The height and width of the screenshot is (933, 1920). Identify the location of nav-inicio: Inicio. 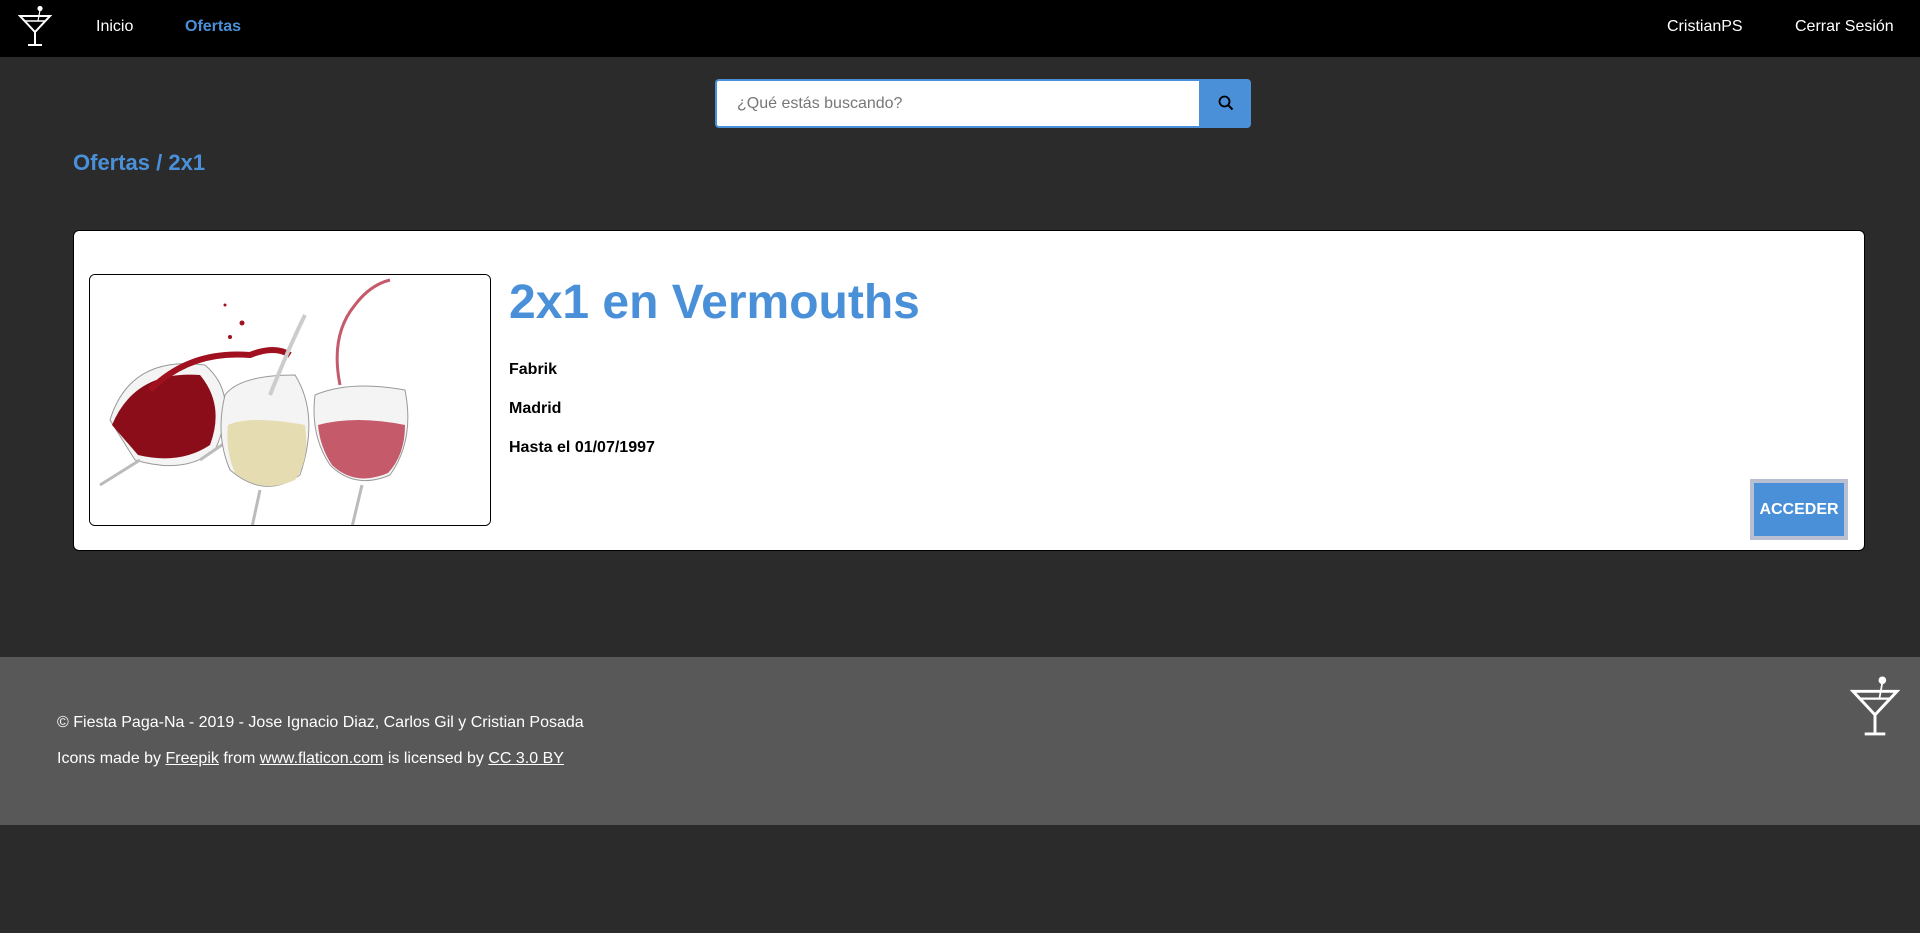
(114, 27).